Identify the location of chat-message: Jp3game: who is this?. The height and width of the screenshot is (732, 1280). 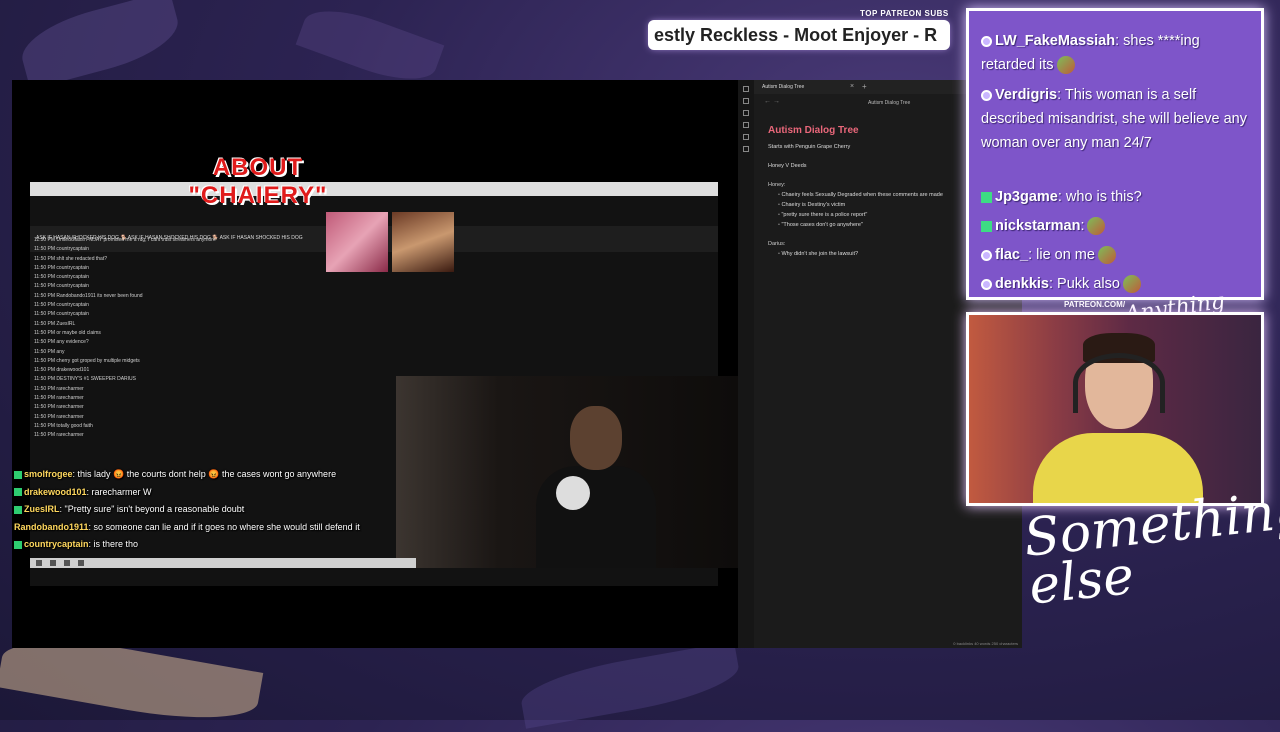
(1118, 197).